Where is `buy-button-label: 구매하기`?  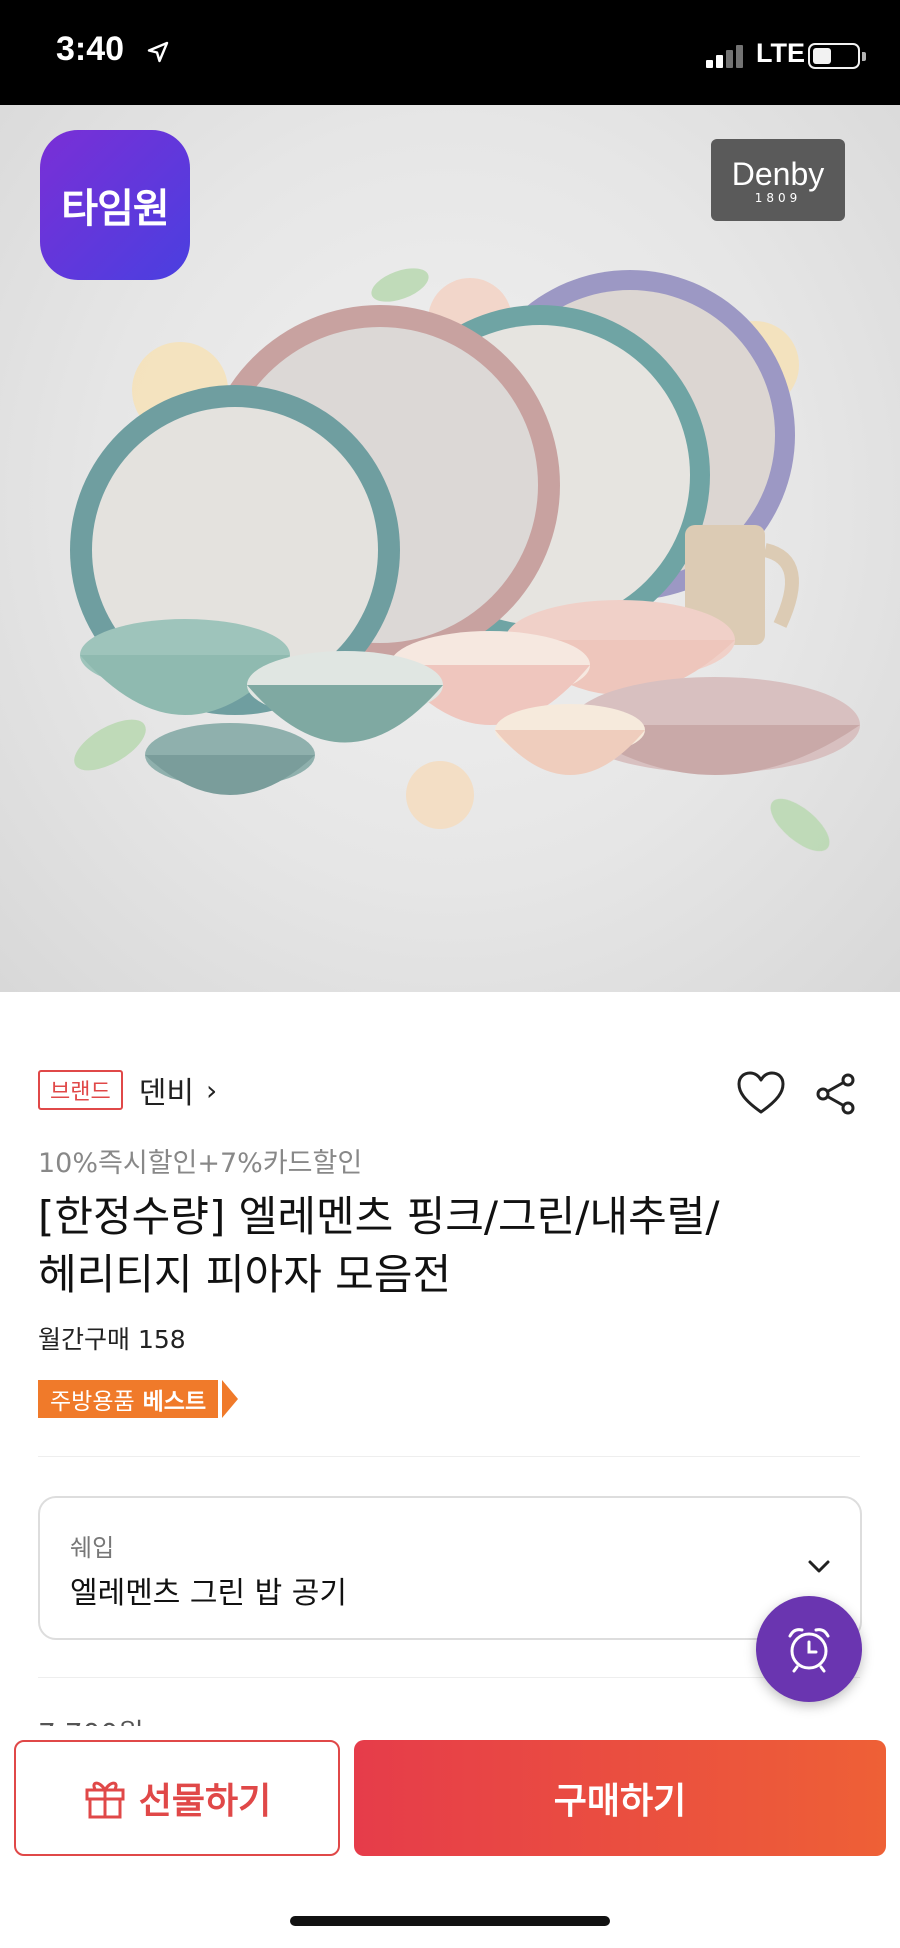
buy-button-label: 구매하기 is located at coordinates (620, 1801).